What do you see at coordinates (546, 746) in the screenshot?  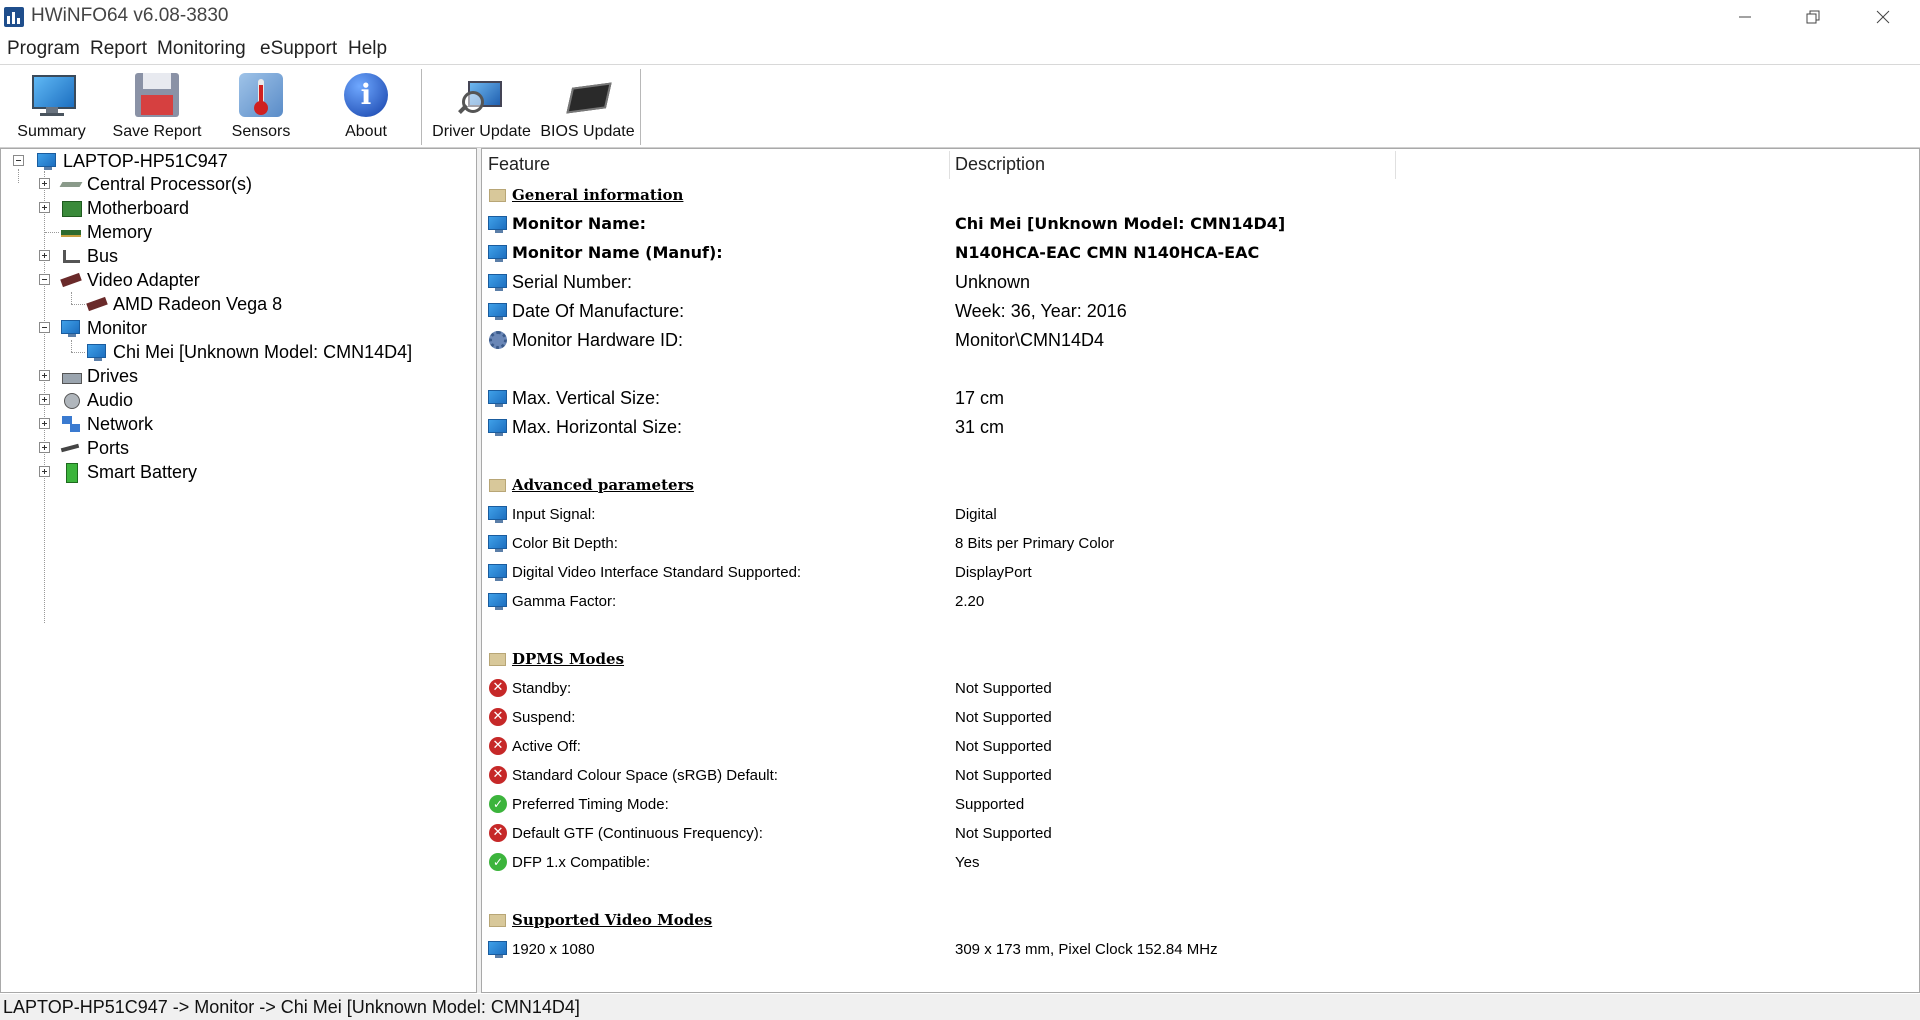 I see `feature-label: Active Off:` at bounding box center [546, 746].